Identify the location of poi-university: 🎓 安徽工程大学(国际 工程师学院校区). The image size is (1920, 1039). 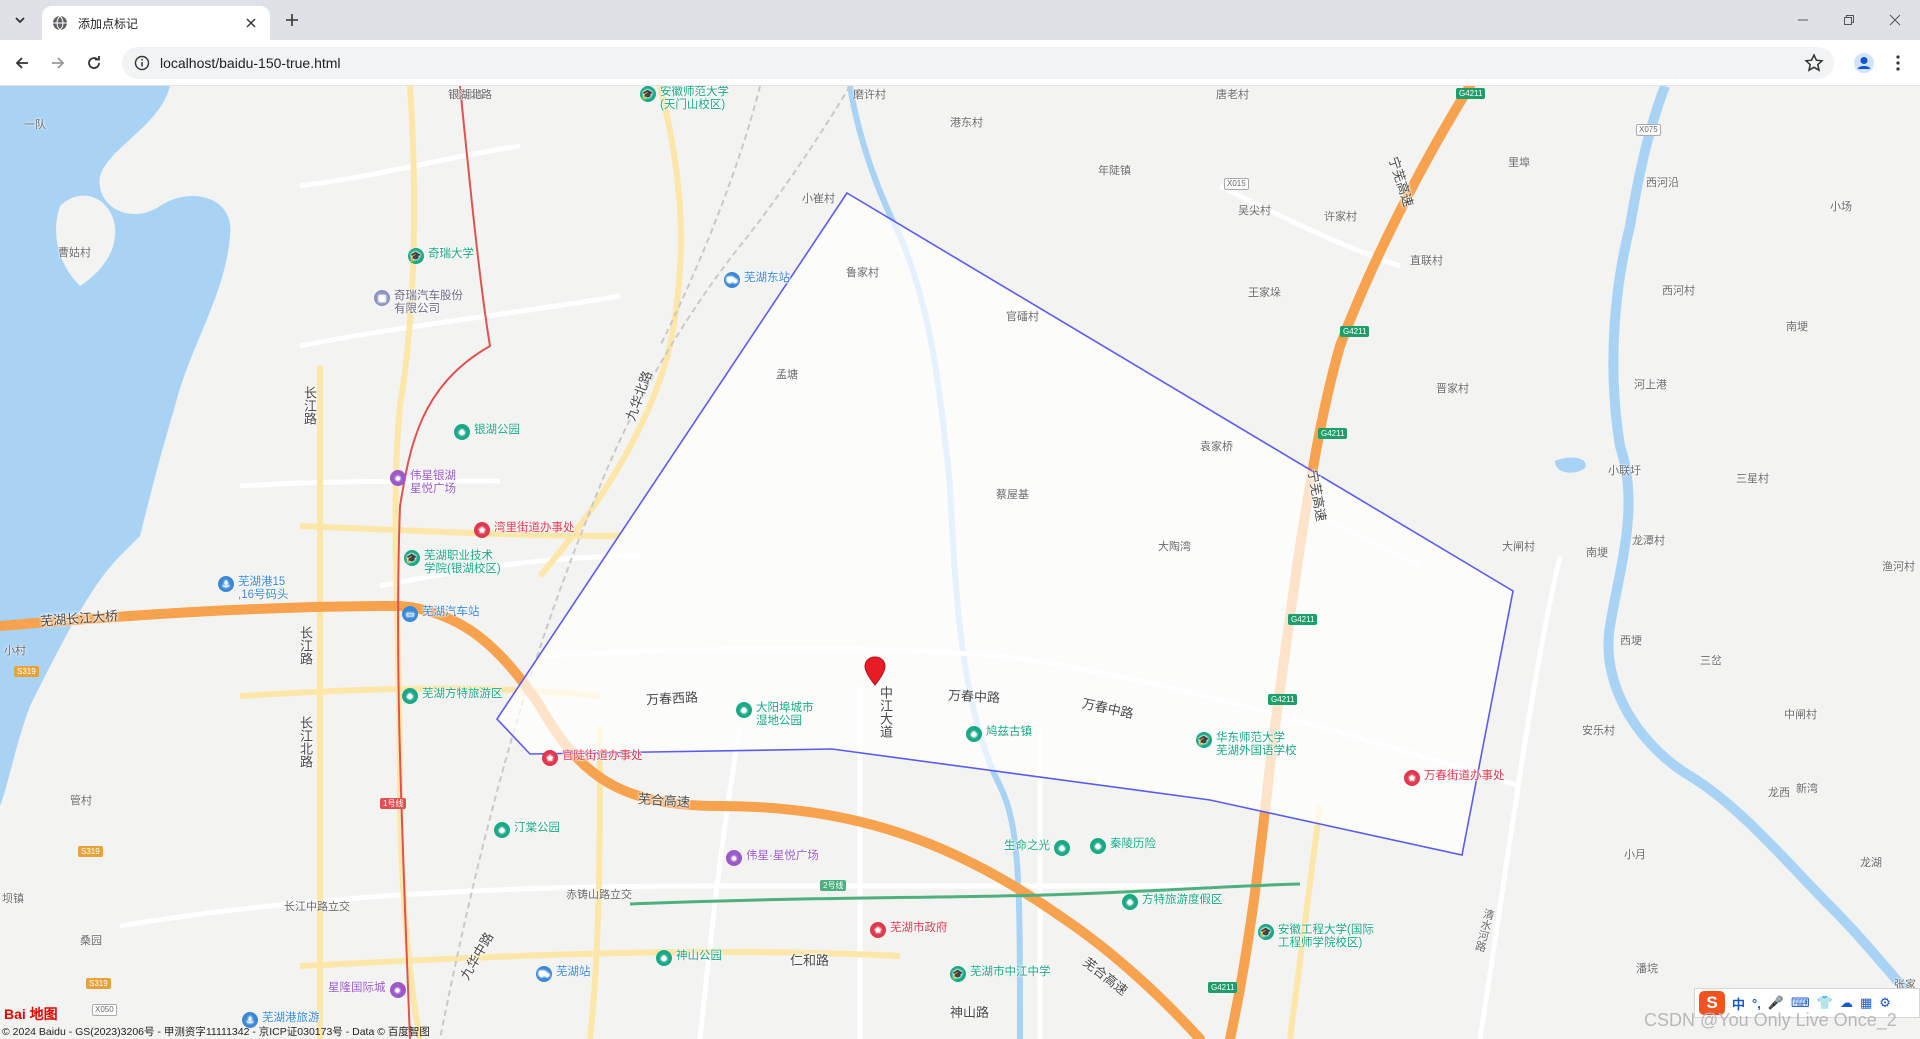
(1316, 937).